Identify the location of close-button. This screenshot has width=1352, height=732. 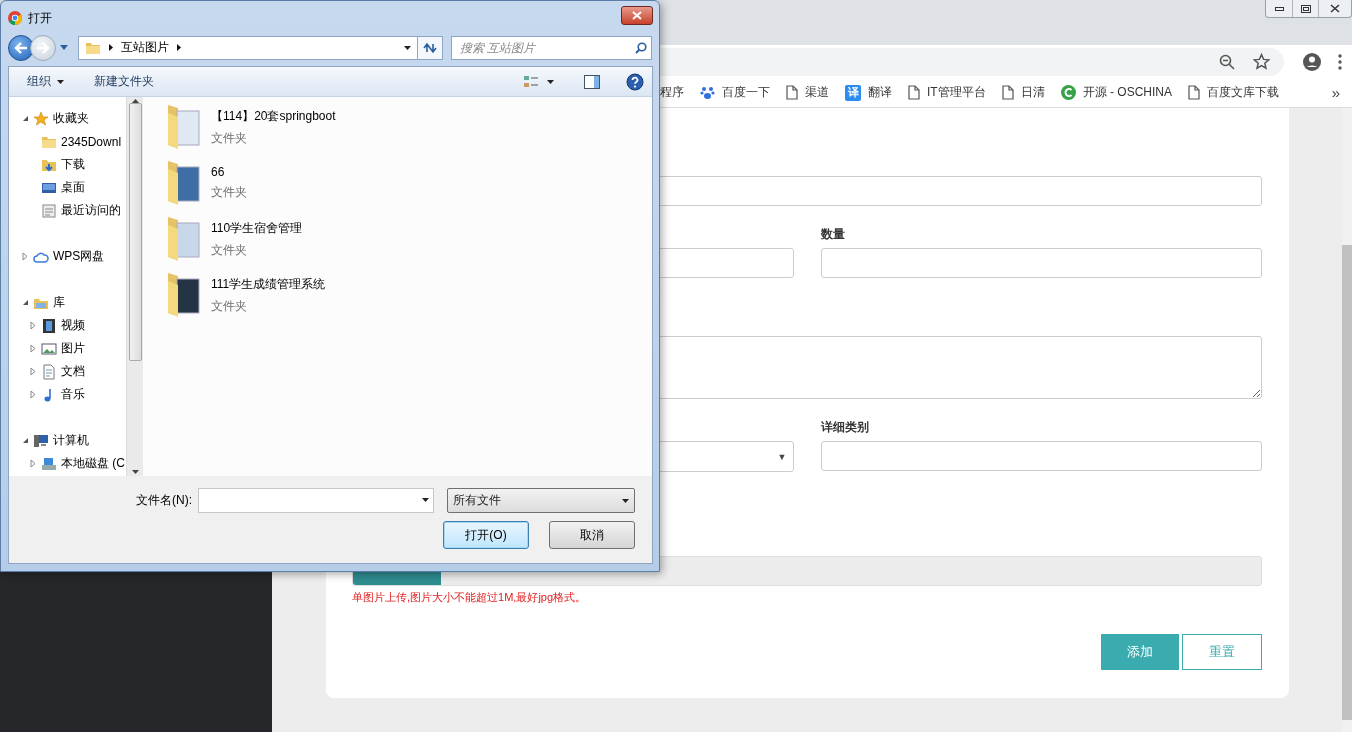
(637, 15).